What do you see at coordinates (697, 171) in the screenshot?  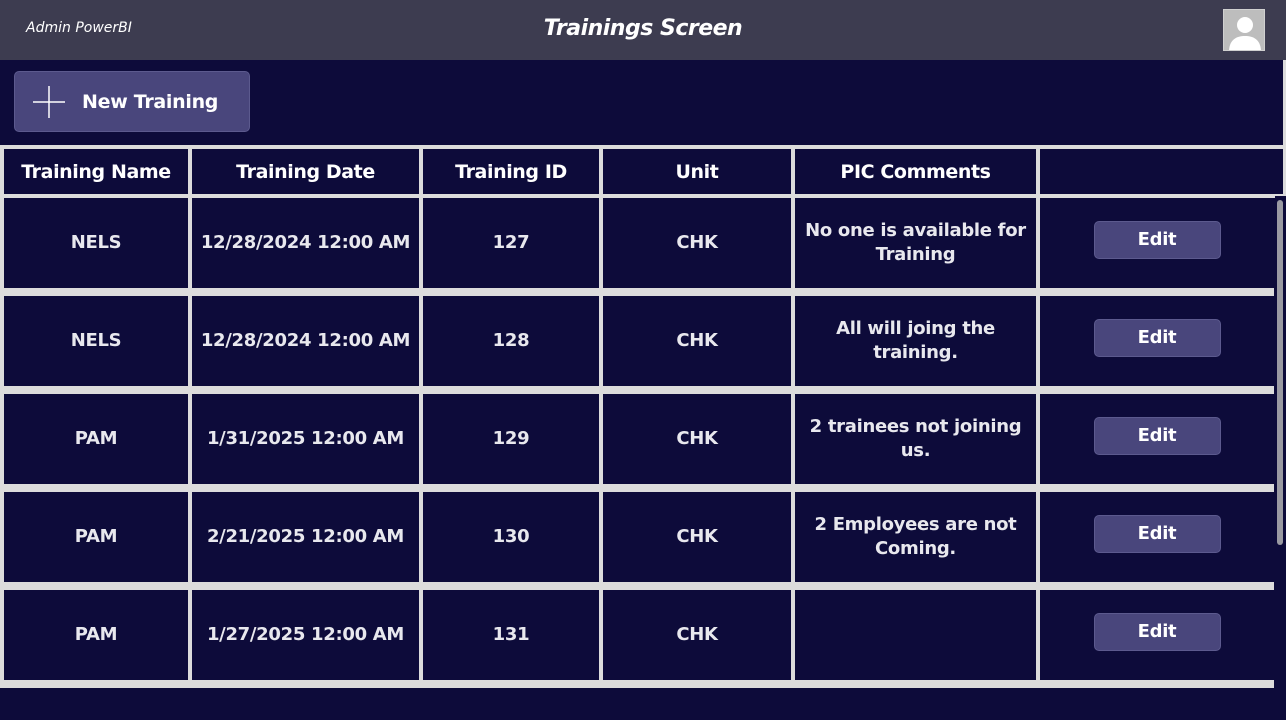 I see `column-header-unit: Unit` at bounding box center [697, 171].